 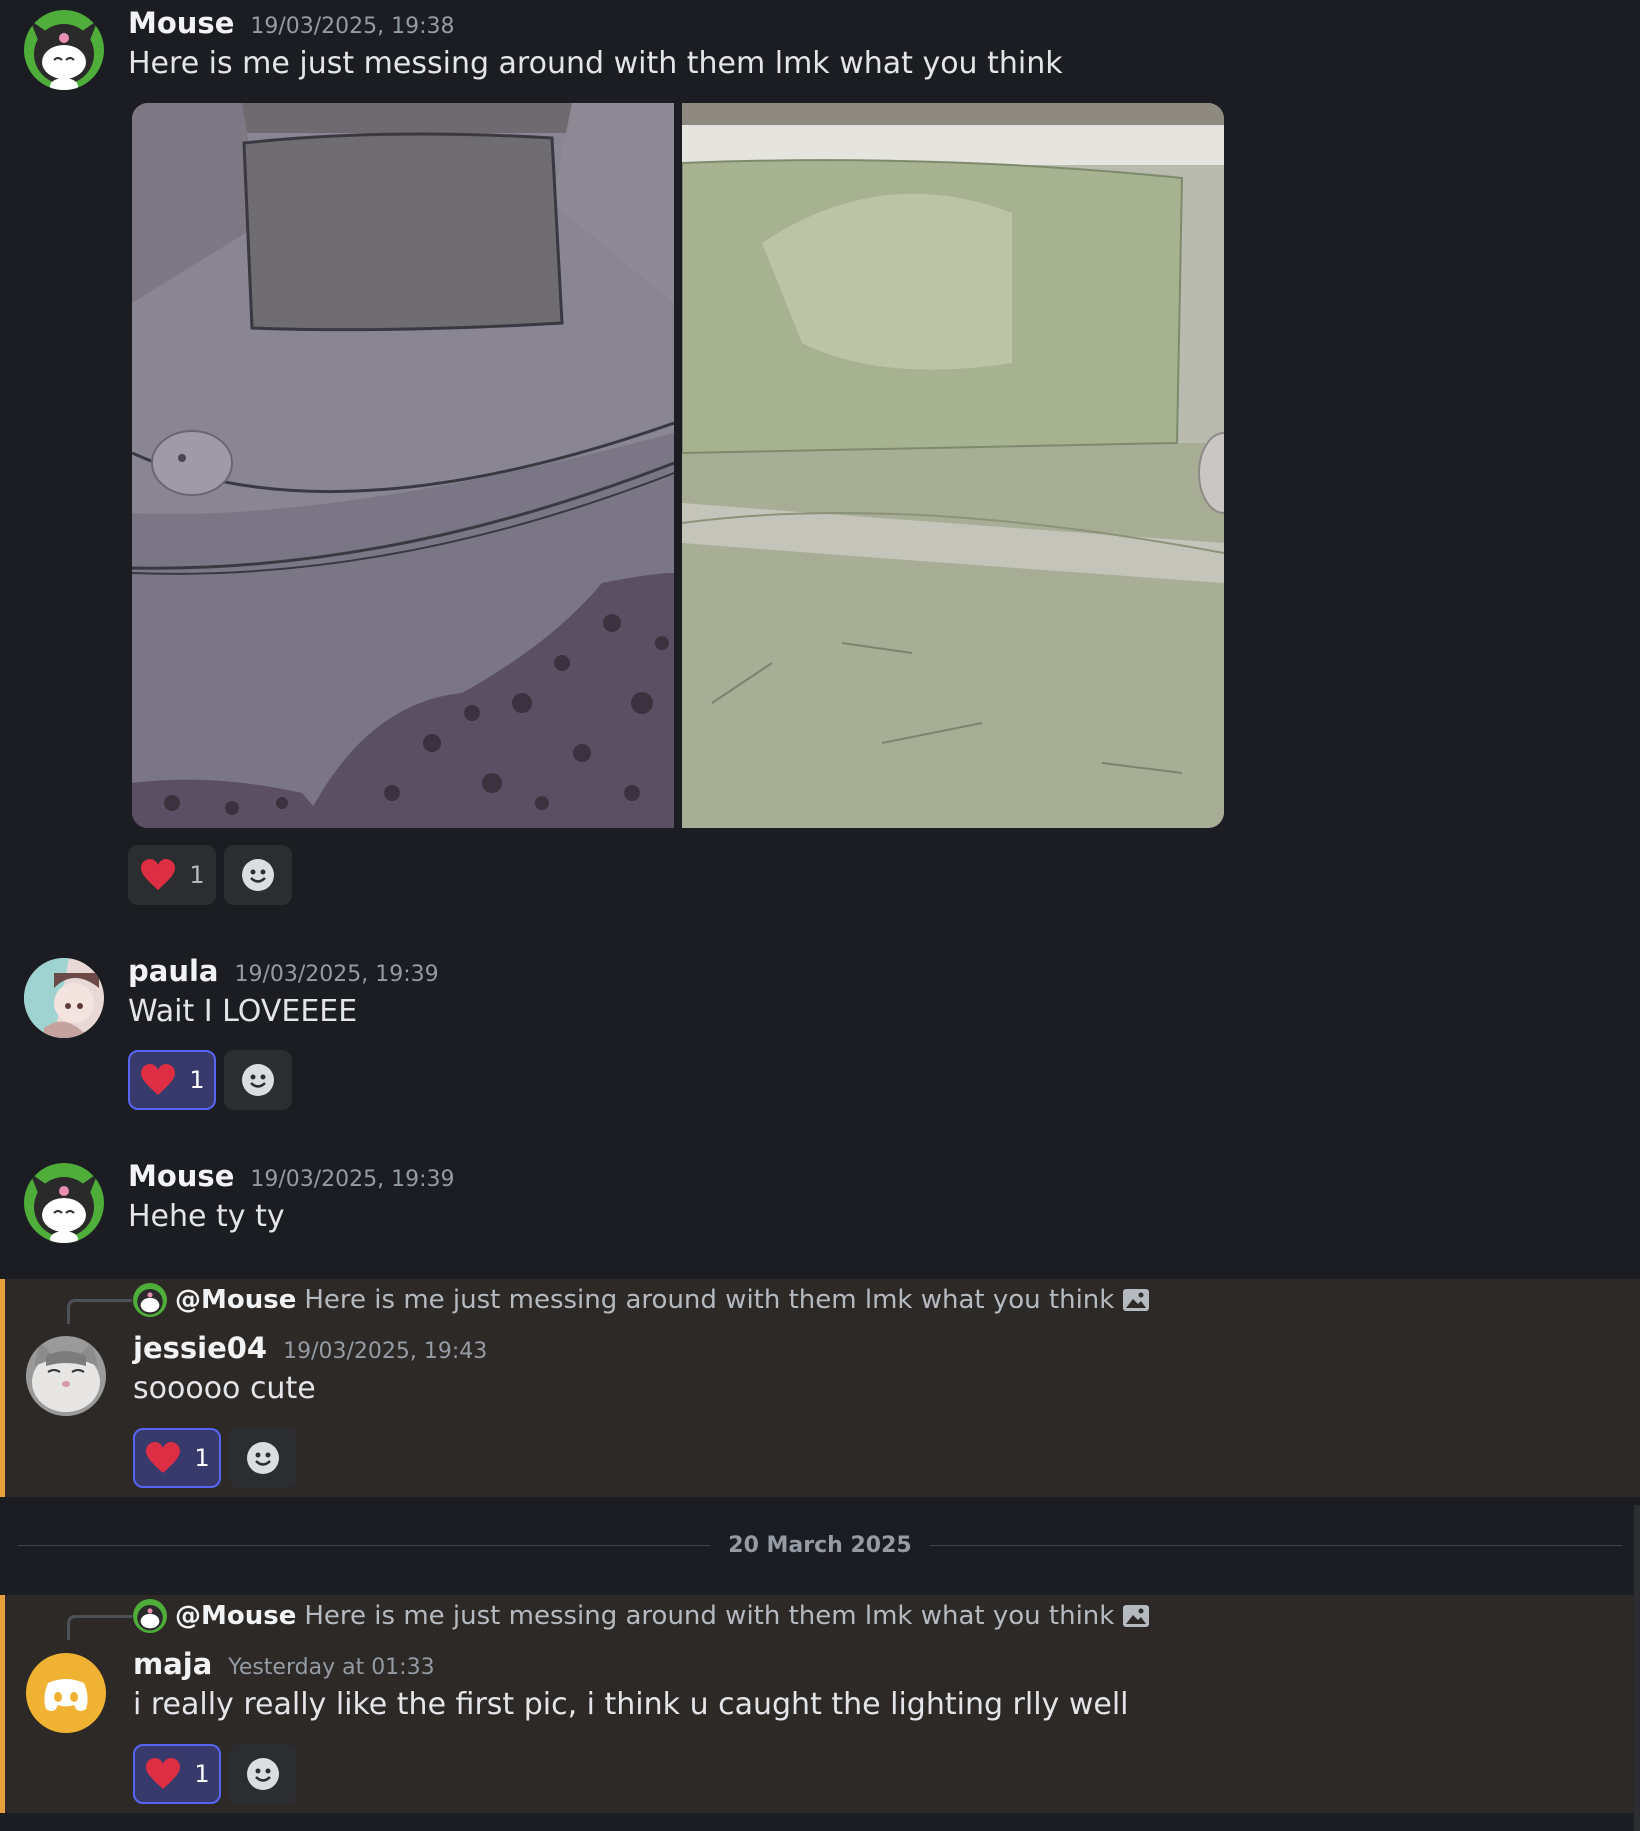 I want to click on message-text: sooooo cute, so click(x=224, y=1388).